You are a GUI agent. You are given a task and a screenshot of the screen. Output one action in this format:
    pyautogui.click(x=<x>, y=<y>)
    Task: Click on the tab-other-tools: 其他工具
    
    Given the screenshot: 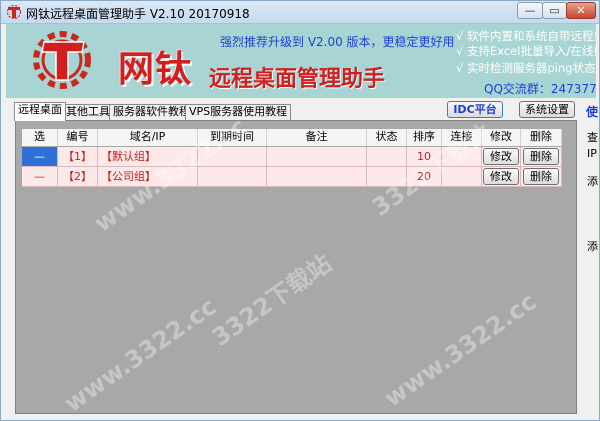 What is the action you would take?
    pyautogui.click(x=88, y=112)
    